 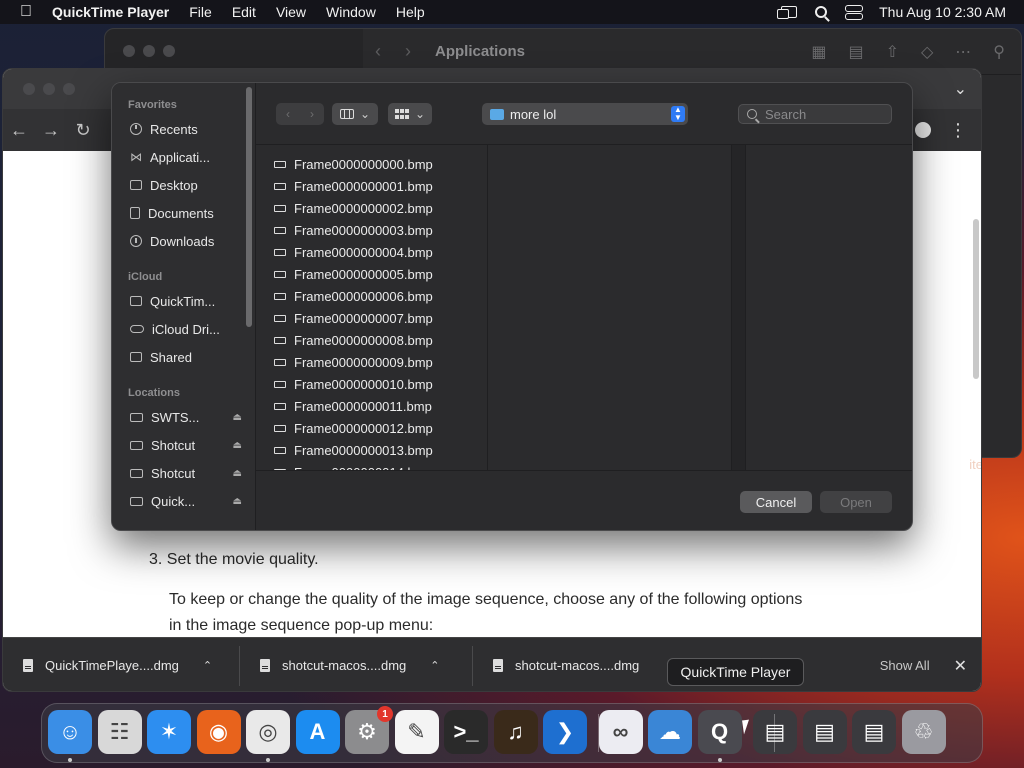 I want to click on firefox-icon: ◉, so click(x=218, y=732).